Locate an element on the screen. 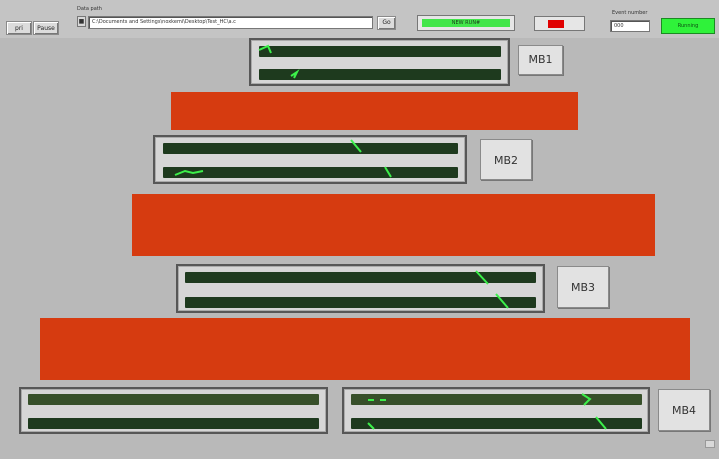 The width and height of the screenshot is (719, 459). mb2-signal-bar is located at coordinates (393, 225).